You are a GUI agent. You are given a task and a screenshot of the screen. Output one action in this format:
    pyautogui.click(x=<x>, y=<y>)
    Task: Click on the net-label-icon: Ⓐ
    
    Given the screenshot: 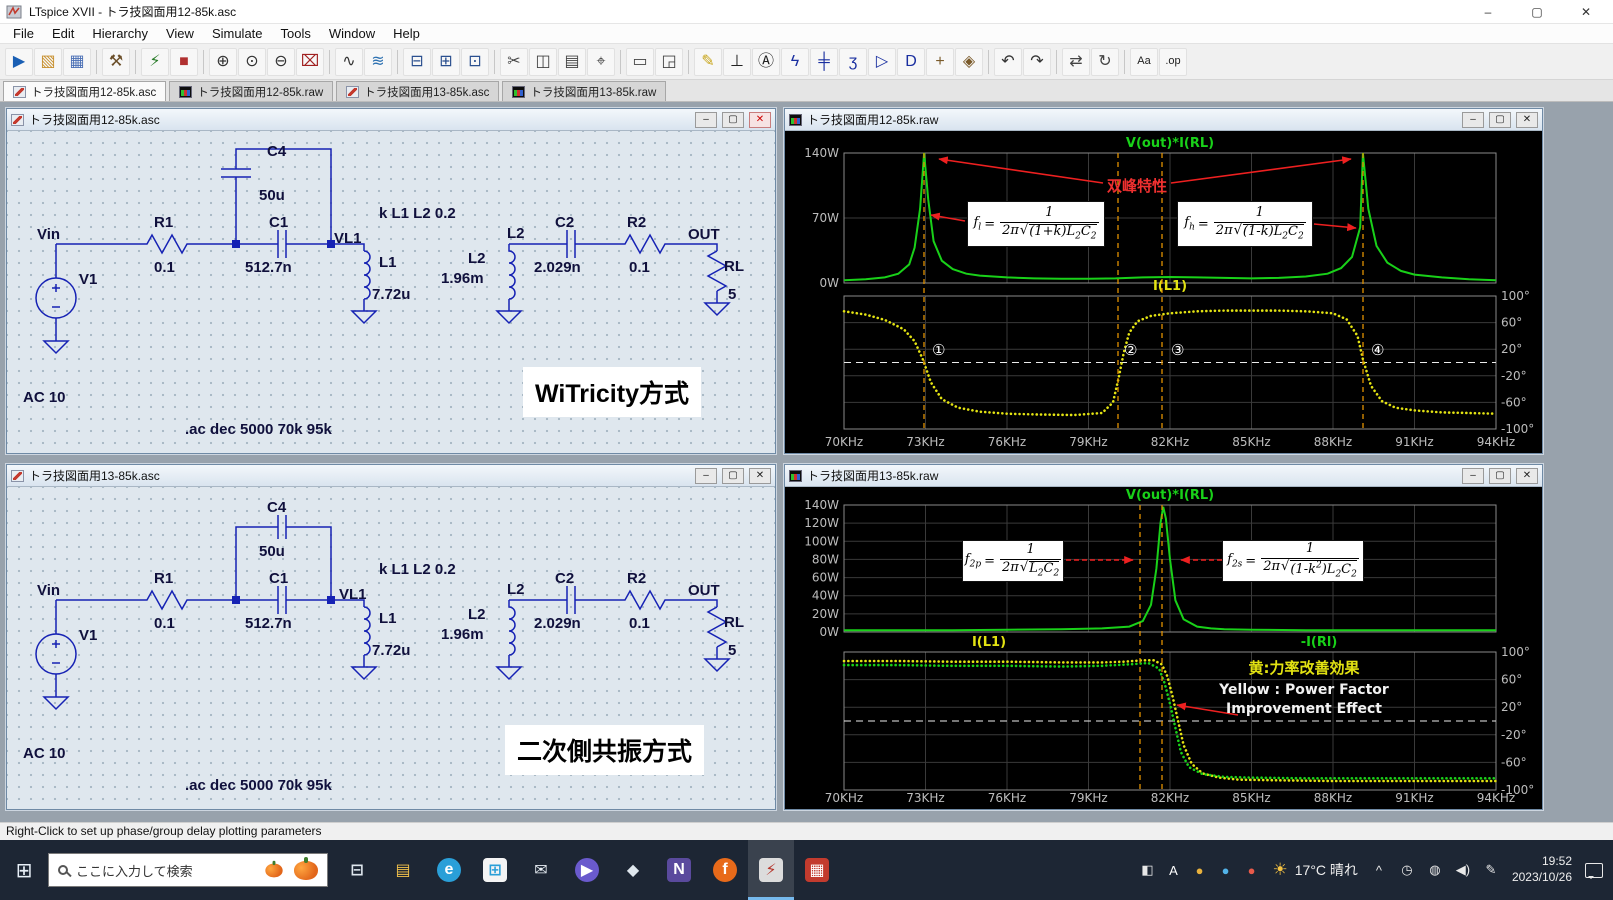 What is the action you would take?
    pyautogui.click(x=766, y=61)
    